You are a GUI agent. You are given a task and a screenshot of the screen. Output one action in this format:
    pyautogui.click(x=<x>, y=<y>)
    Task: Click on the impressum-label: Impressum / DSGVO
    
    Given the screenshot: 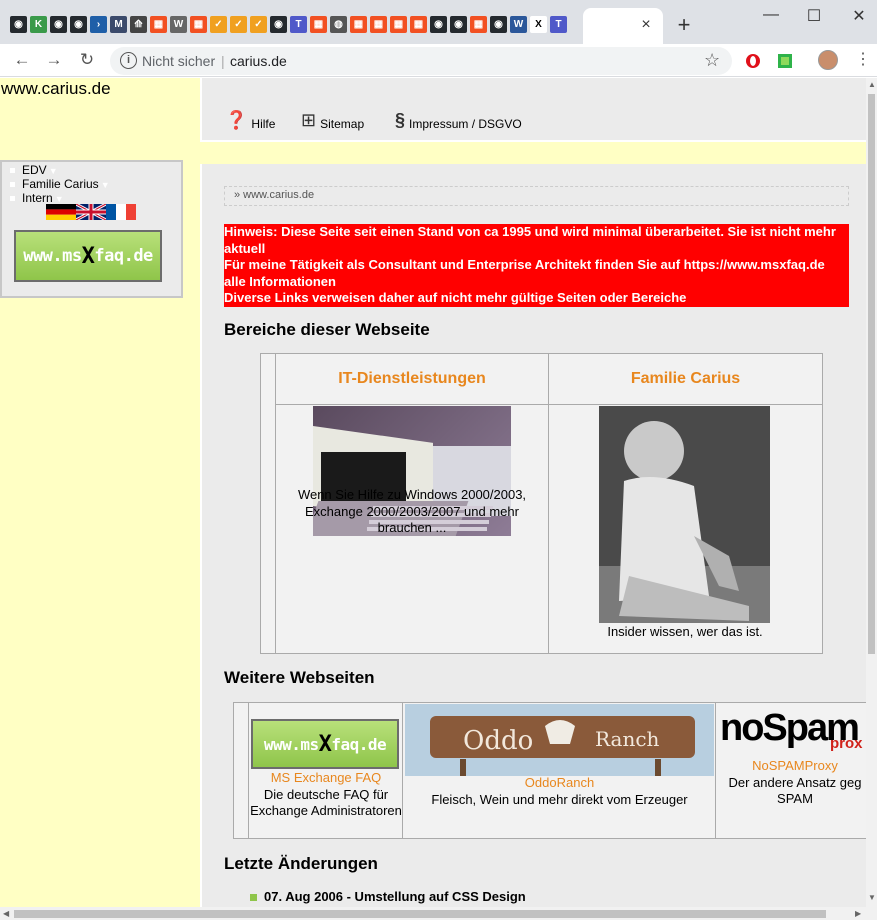 What is the action you would take?
    pyautogui.click(x=465, y=124)
    